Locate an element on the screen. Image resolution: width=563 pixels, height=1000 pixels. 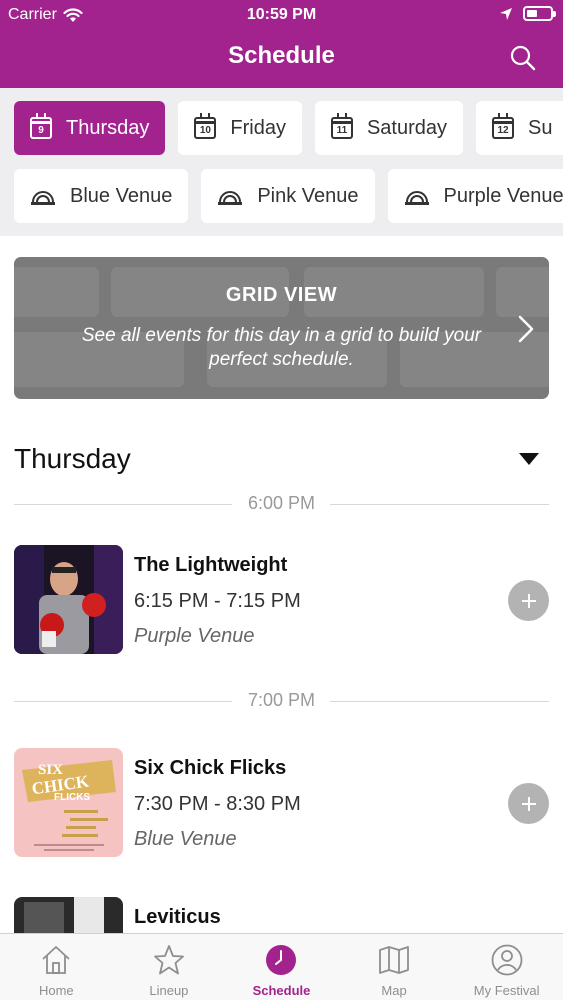
clock-icon is located at coordinates (281, 960).